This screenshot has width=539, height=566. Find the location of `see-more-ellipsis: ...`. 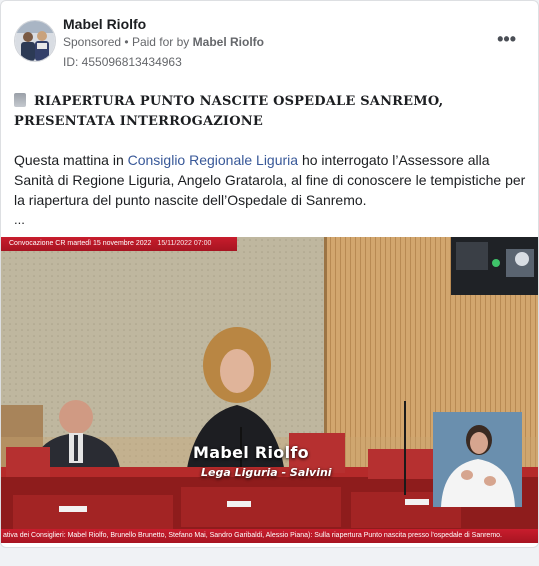

see-more-ellipsis: ... is located at coordinates (19, 219).